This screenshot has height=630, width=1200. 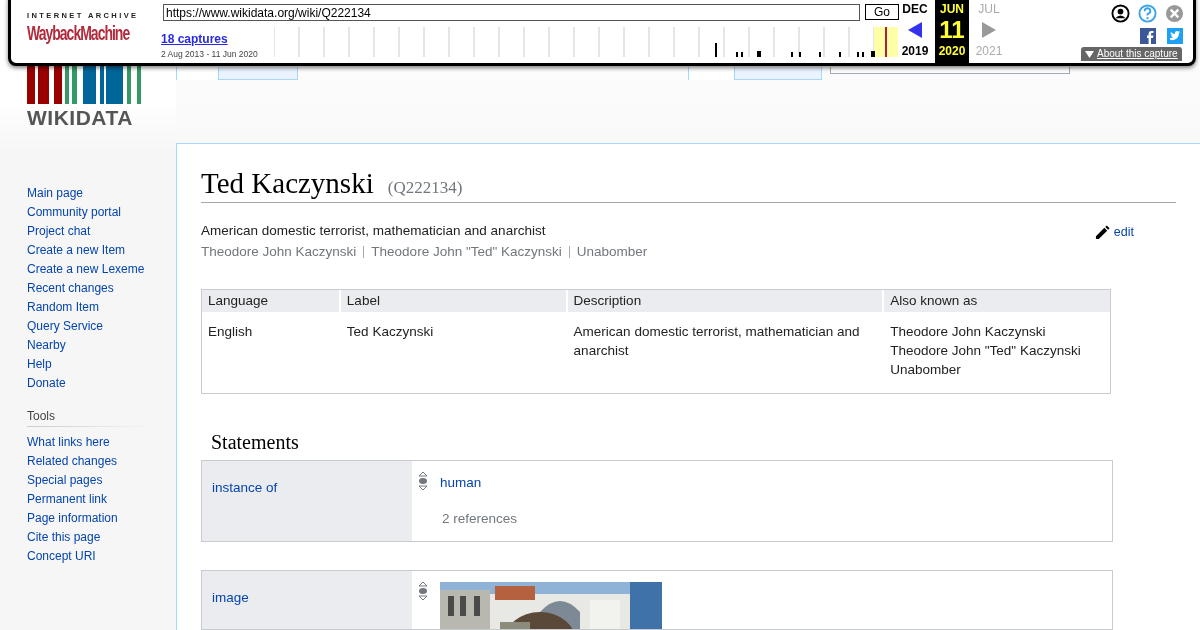 I want to click on captures-link: 18 captures, so click(x=194, y=39).